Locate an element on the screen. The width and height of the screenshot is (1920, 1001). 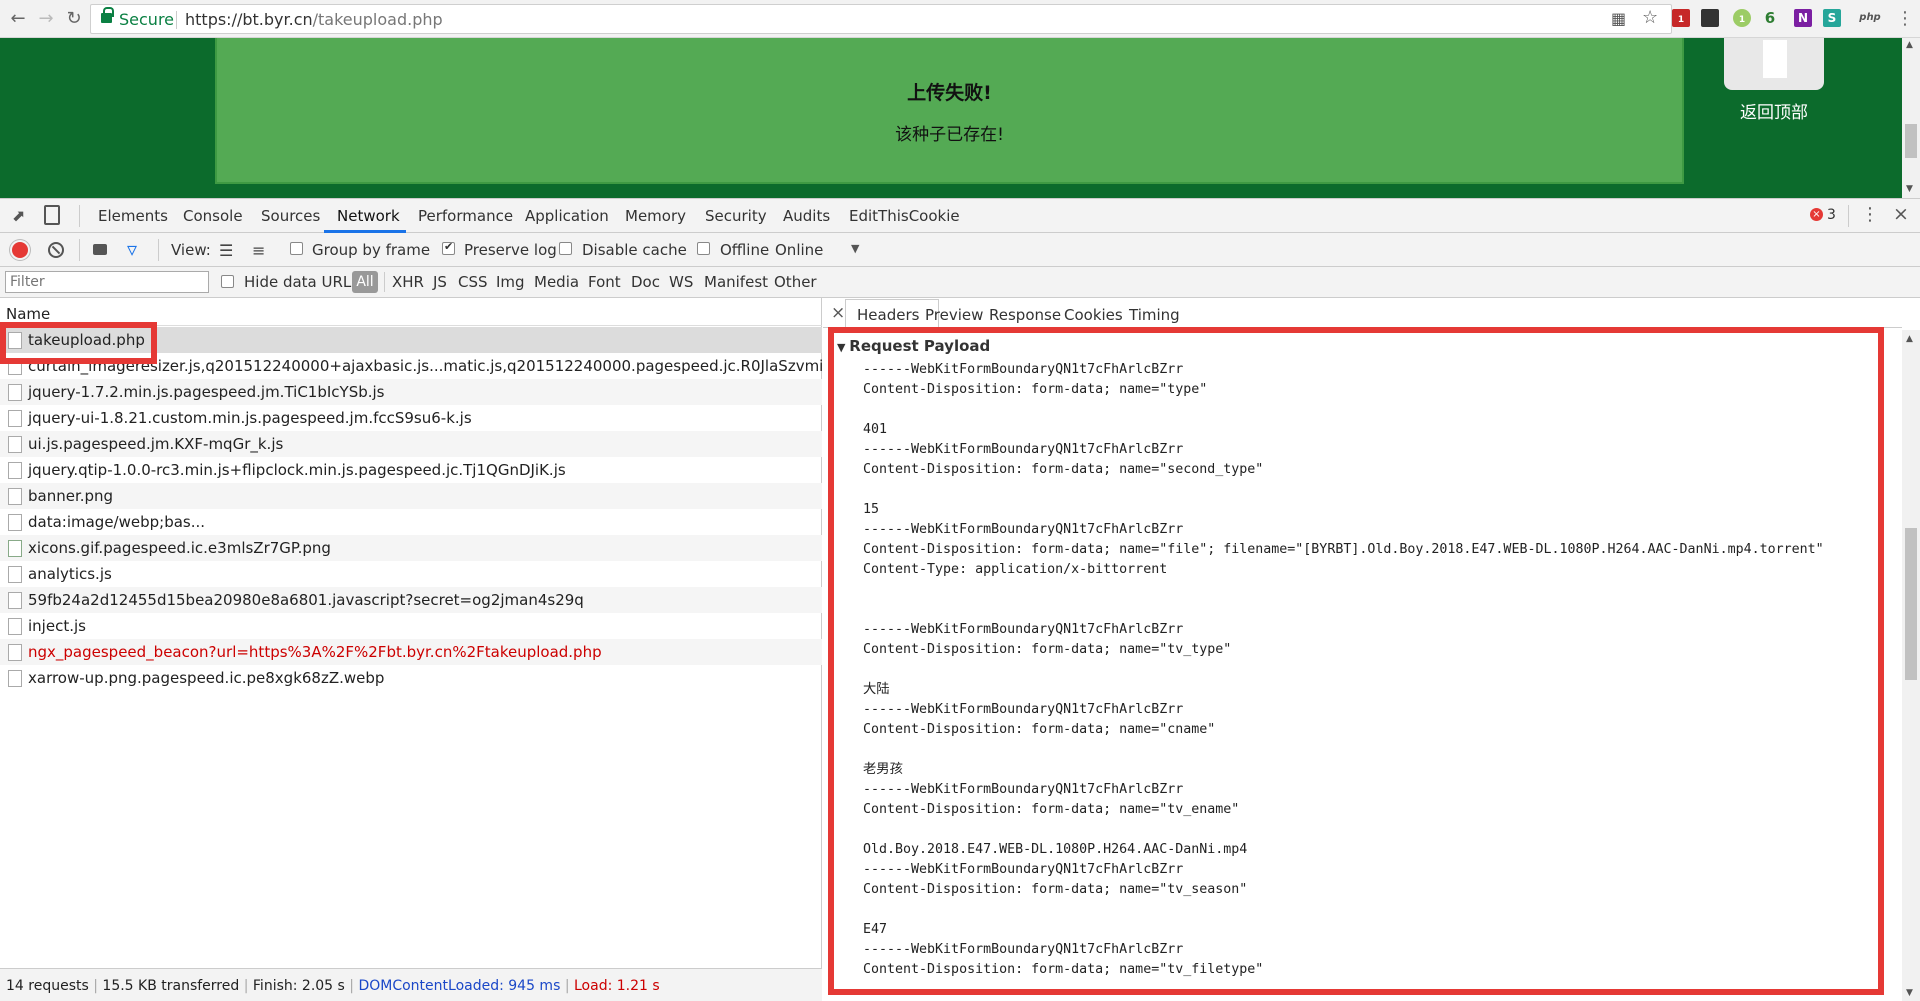
back-to-top-icon is located at coordinates (1774, 64).